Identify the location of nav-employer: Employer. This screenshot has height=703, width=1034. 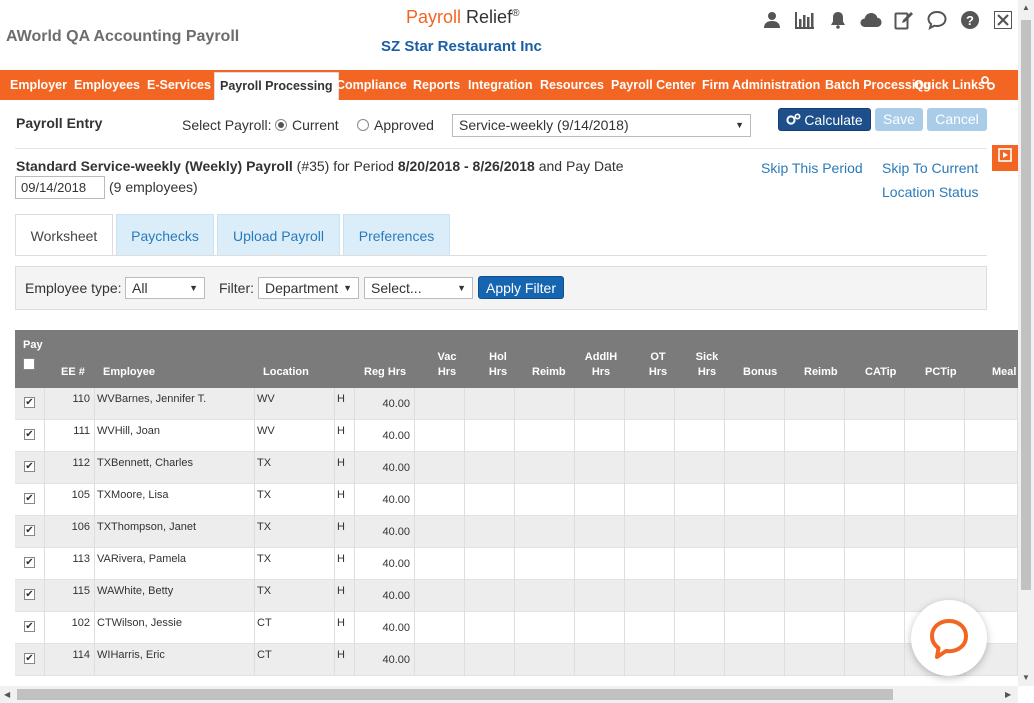
(38, 85).